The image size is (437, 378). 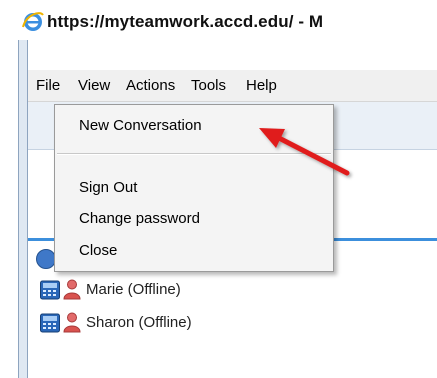 What do you see at coordinates (150, 85) in the screenshot?
I see `menu-actions: Actions` at bounding box center [150, 85].